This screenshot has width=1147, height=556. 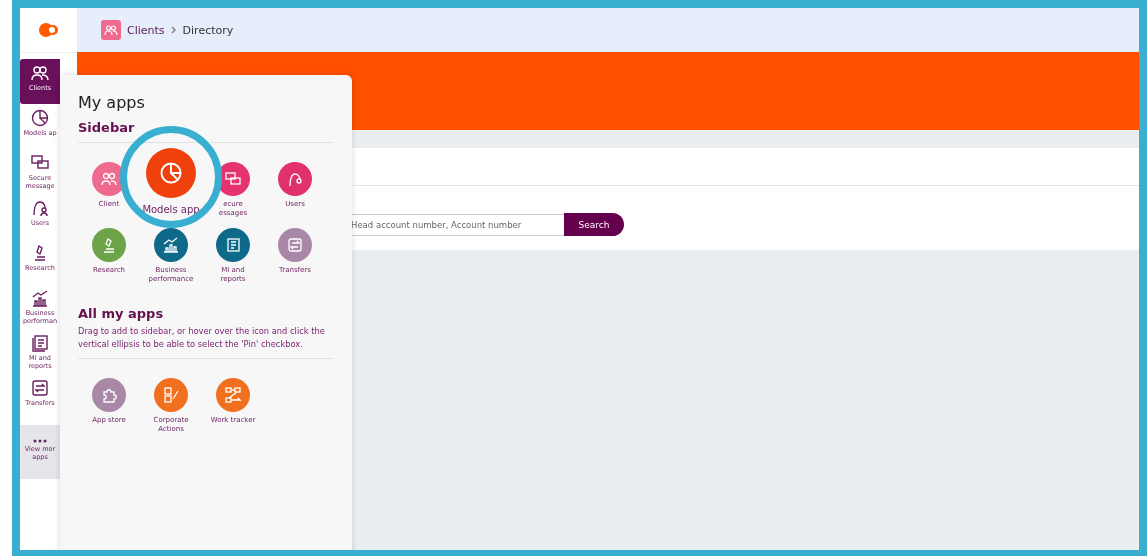 What do you see at coordinates (208, 30) in the screenshot?
I see `breadcrumb-current: Directory` at bounding box center [208, 30].